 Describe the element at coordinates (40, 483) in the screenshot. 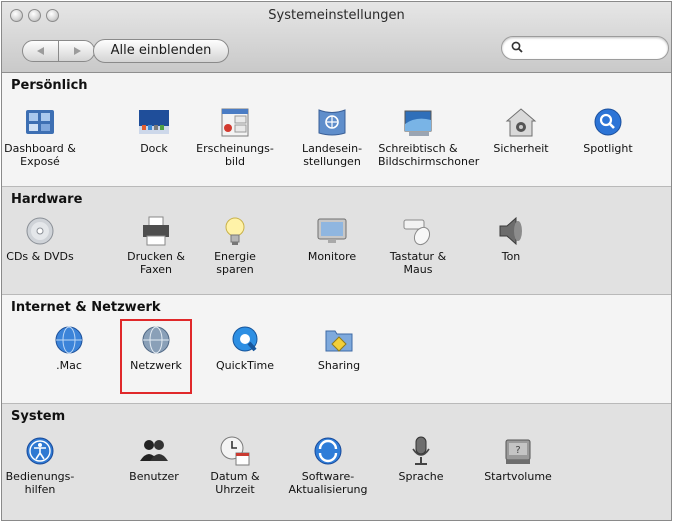

I see `pane-label: Bedienungs- hilfen` at that location.